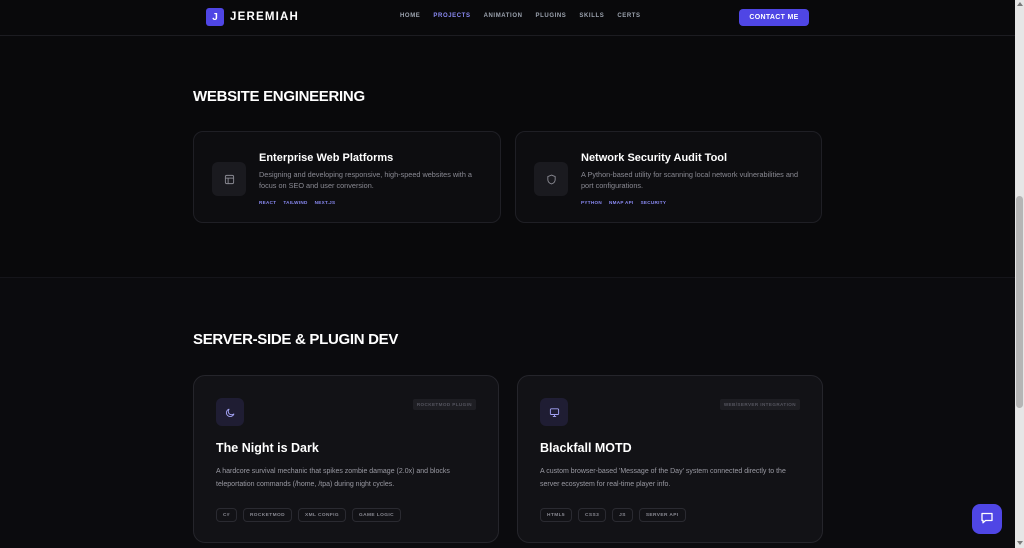 This screenshot has width=1024, height=548. I want to click on tech-chip: CSS3, so click(592, 515).